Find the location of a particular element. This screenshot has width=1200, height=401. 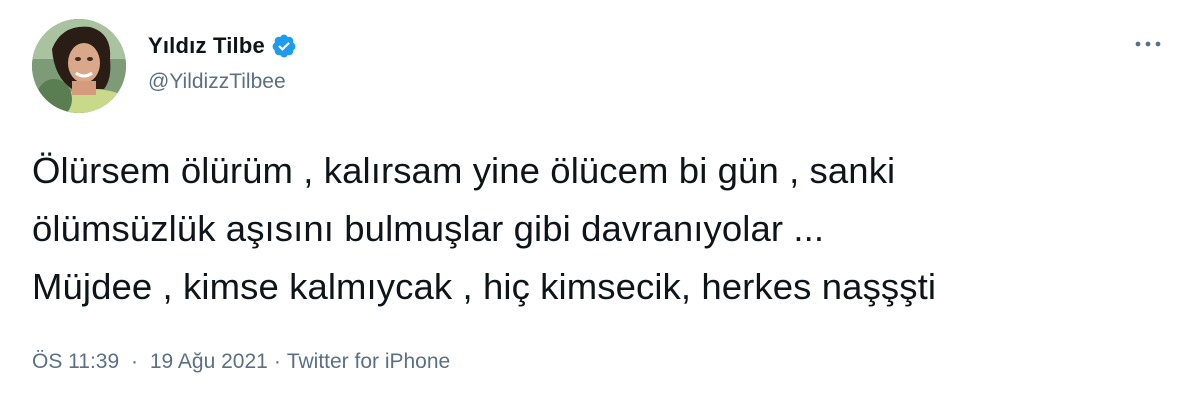

tweet-date: 19 Ağu 2021 is located at coordinates (208, 361).